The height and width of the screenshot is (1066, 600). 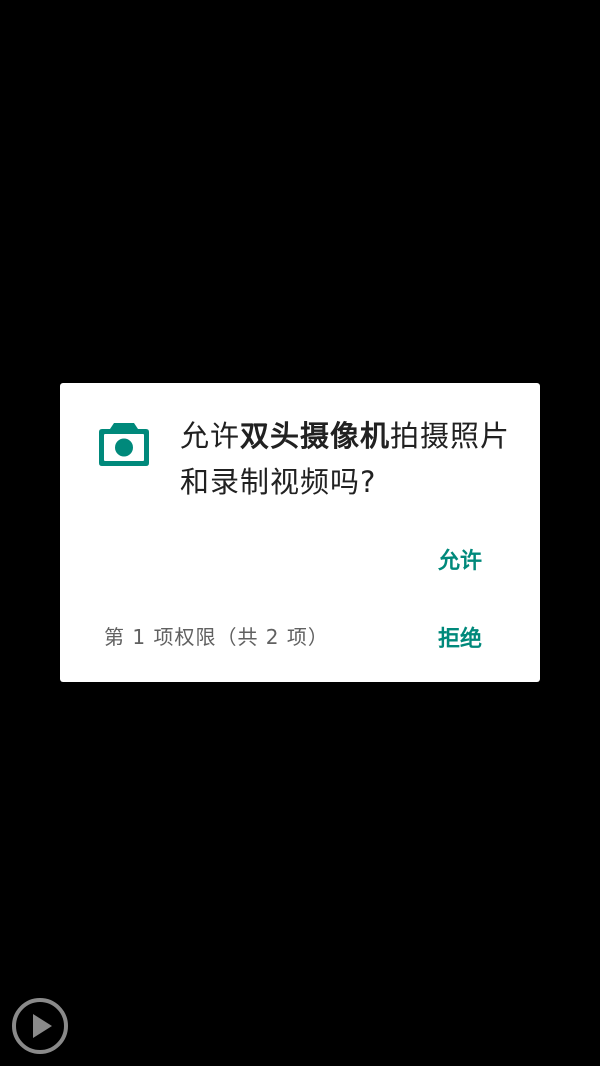 What do you see at coordinates (124, 444) in the screenshot?
I see `camera-icon` at bounding box center [124, 444].